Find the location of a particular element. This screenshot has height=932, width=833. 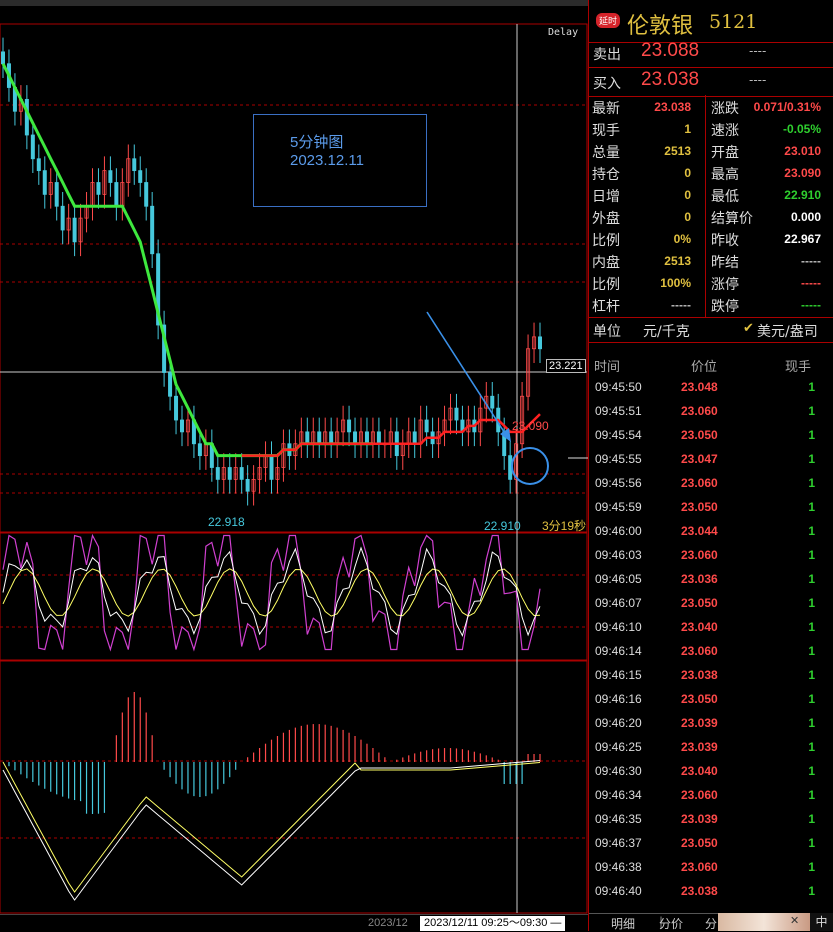

tab-more: 分 is located at coordinates (711, 923).